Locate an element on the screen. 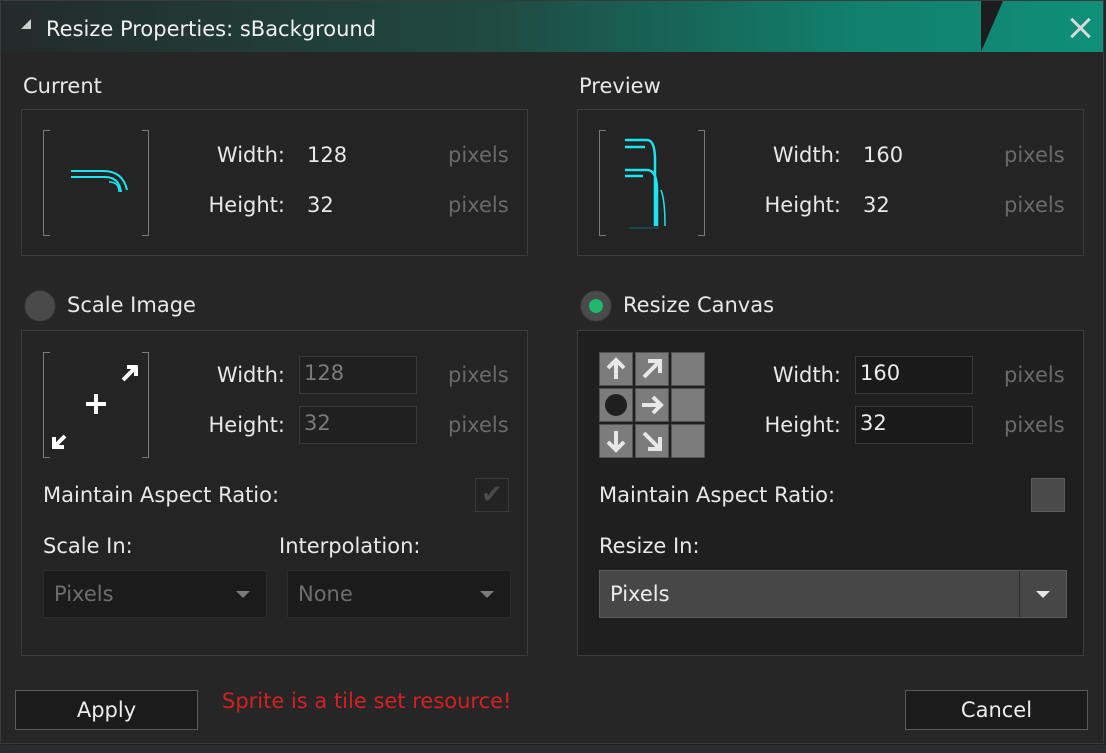  anchor-top-left is located at coordinates (616, 369).